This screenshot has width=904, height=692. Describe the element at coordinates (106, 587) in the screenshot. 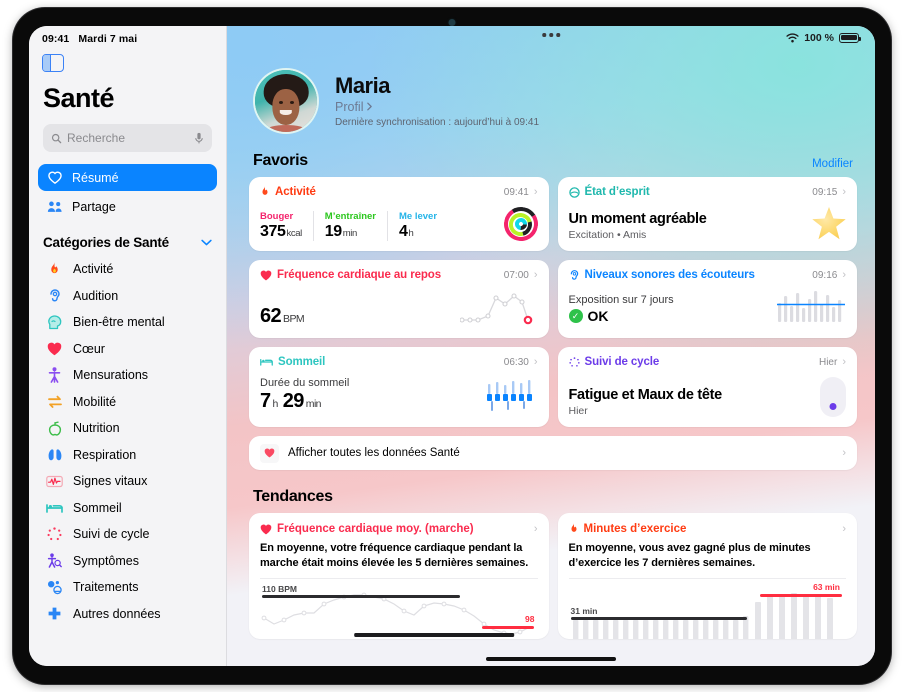

I see `sidebar-category-label: Traitements` at that location.